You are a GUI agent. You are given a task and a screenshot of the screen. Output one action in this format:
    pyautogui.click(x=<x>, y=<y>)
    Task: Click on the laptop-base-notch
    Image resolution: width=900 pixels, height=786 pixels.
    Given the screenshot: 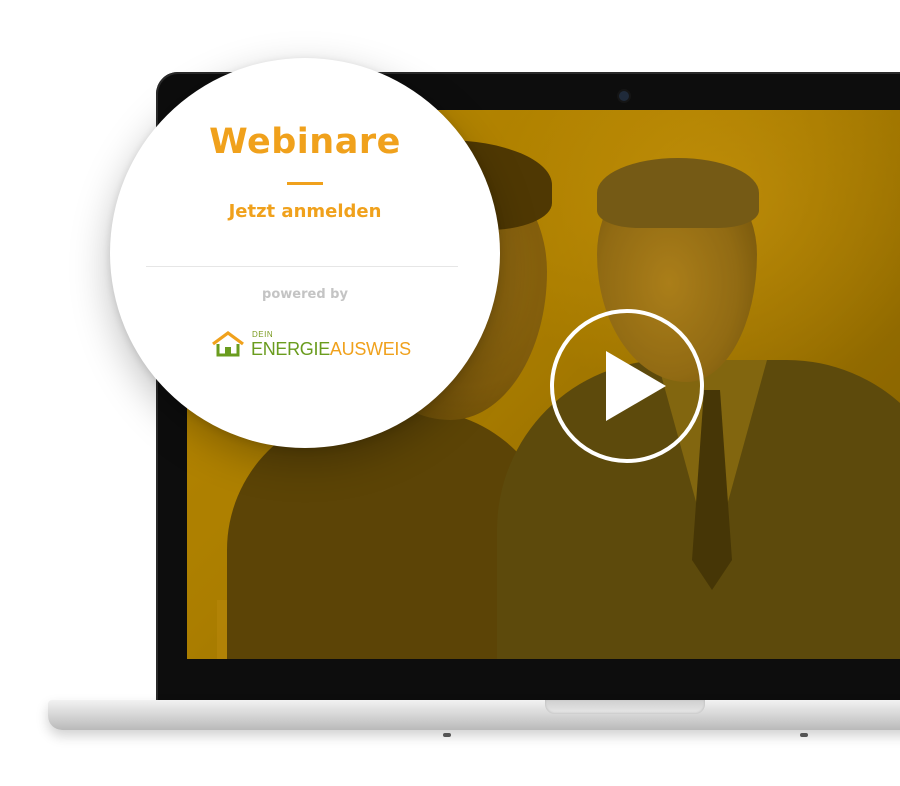 What is the action you would take?
    pyautogui.click(x=625, y=707)
    